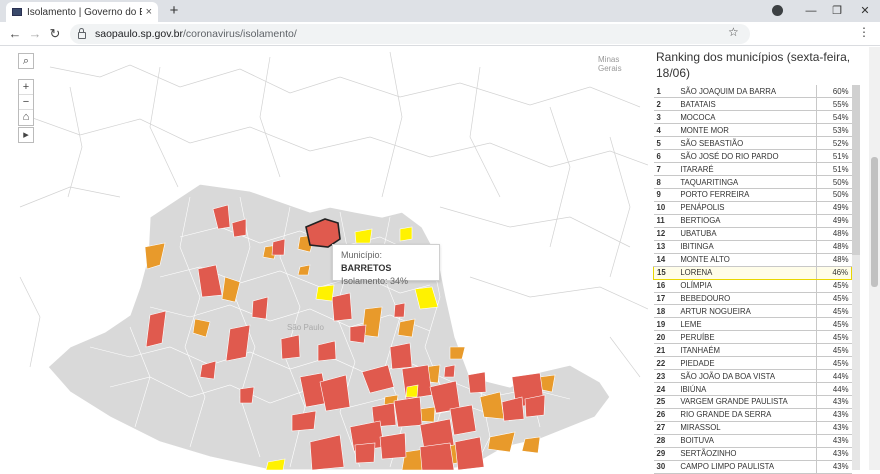  What do you see at coordinates (82, 12) in the screenshot?
I see `browser-tab: Isolamento | Governo do Estado ×` at bounding box center [82, 12].